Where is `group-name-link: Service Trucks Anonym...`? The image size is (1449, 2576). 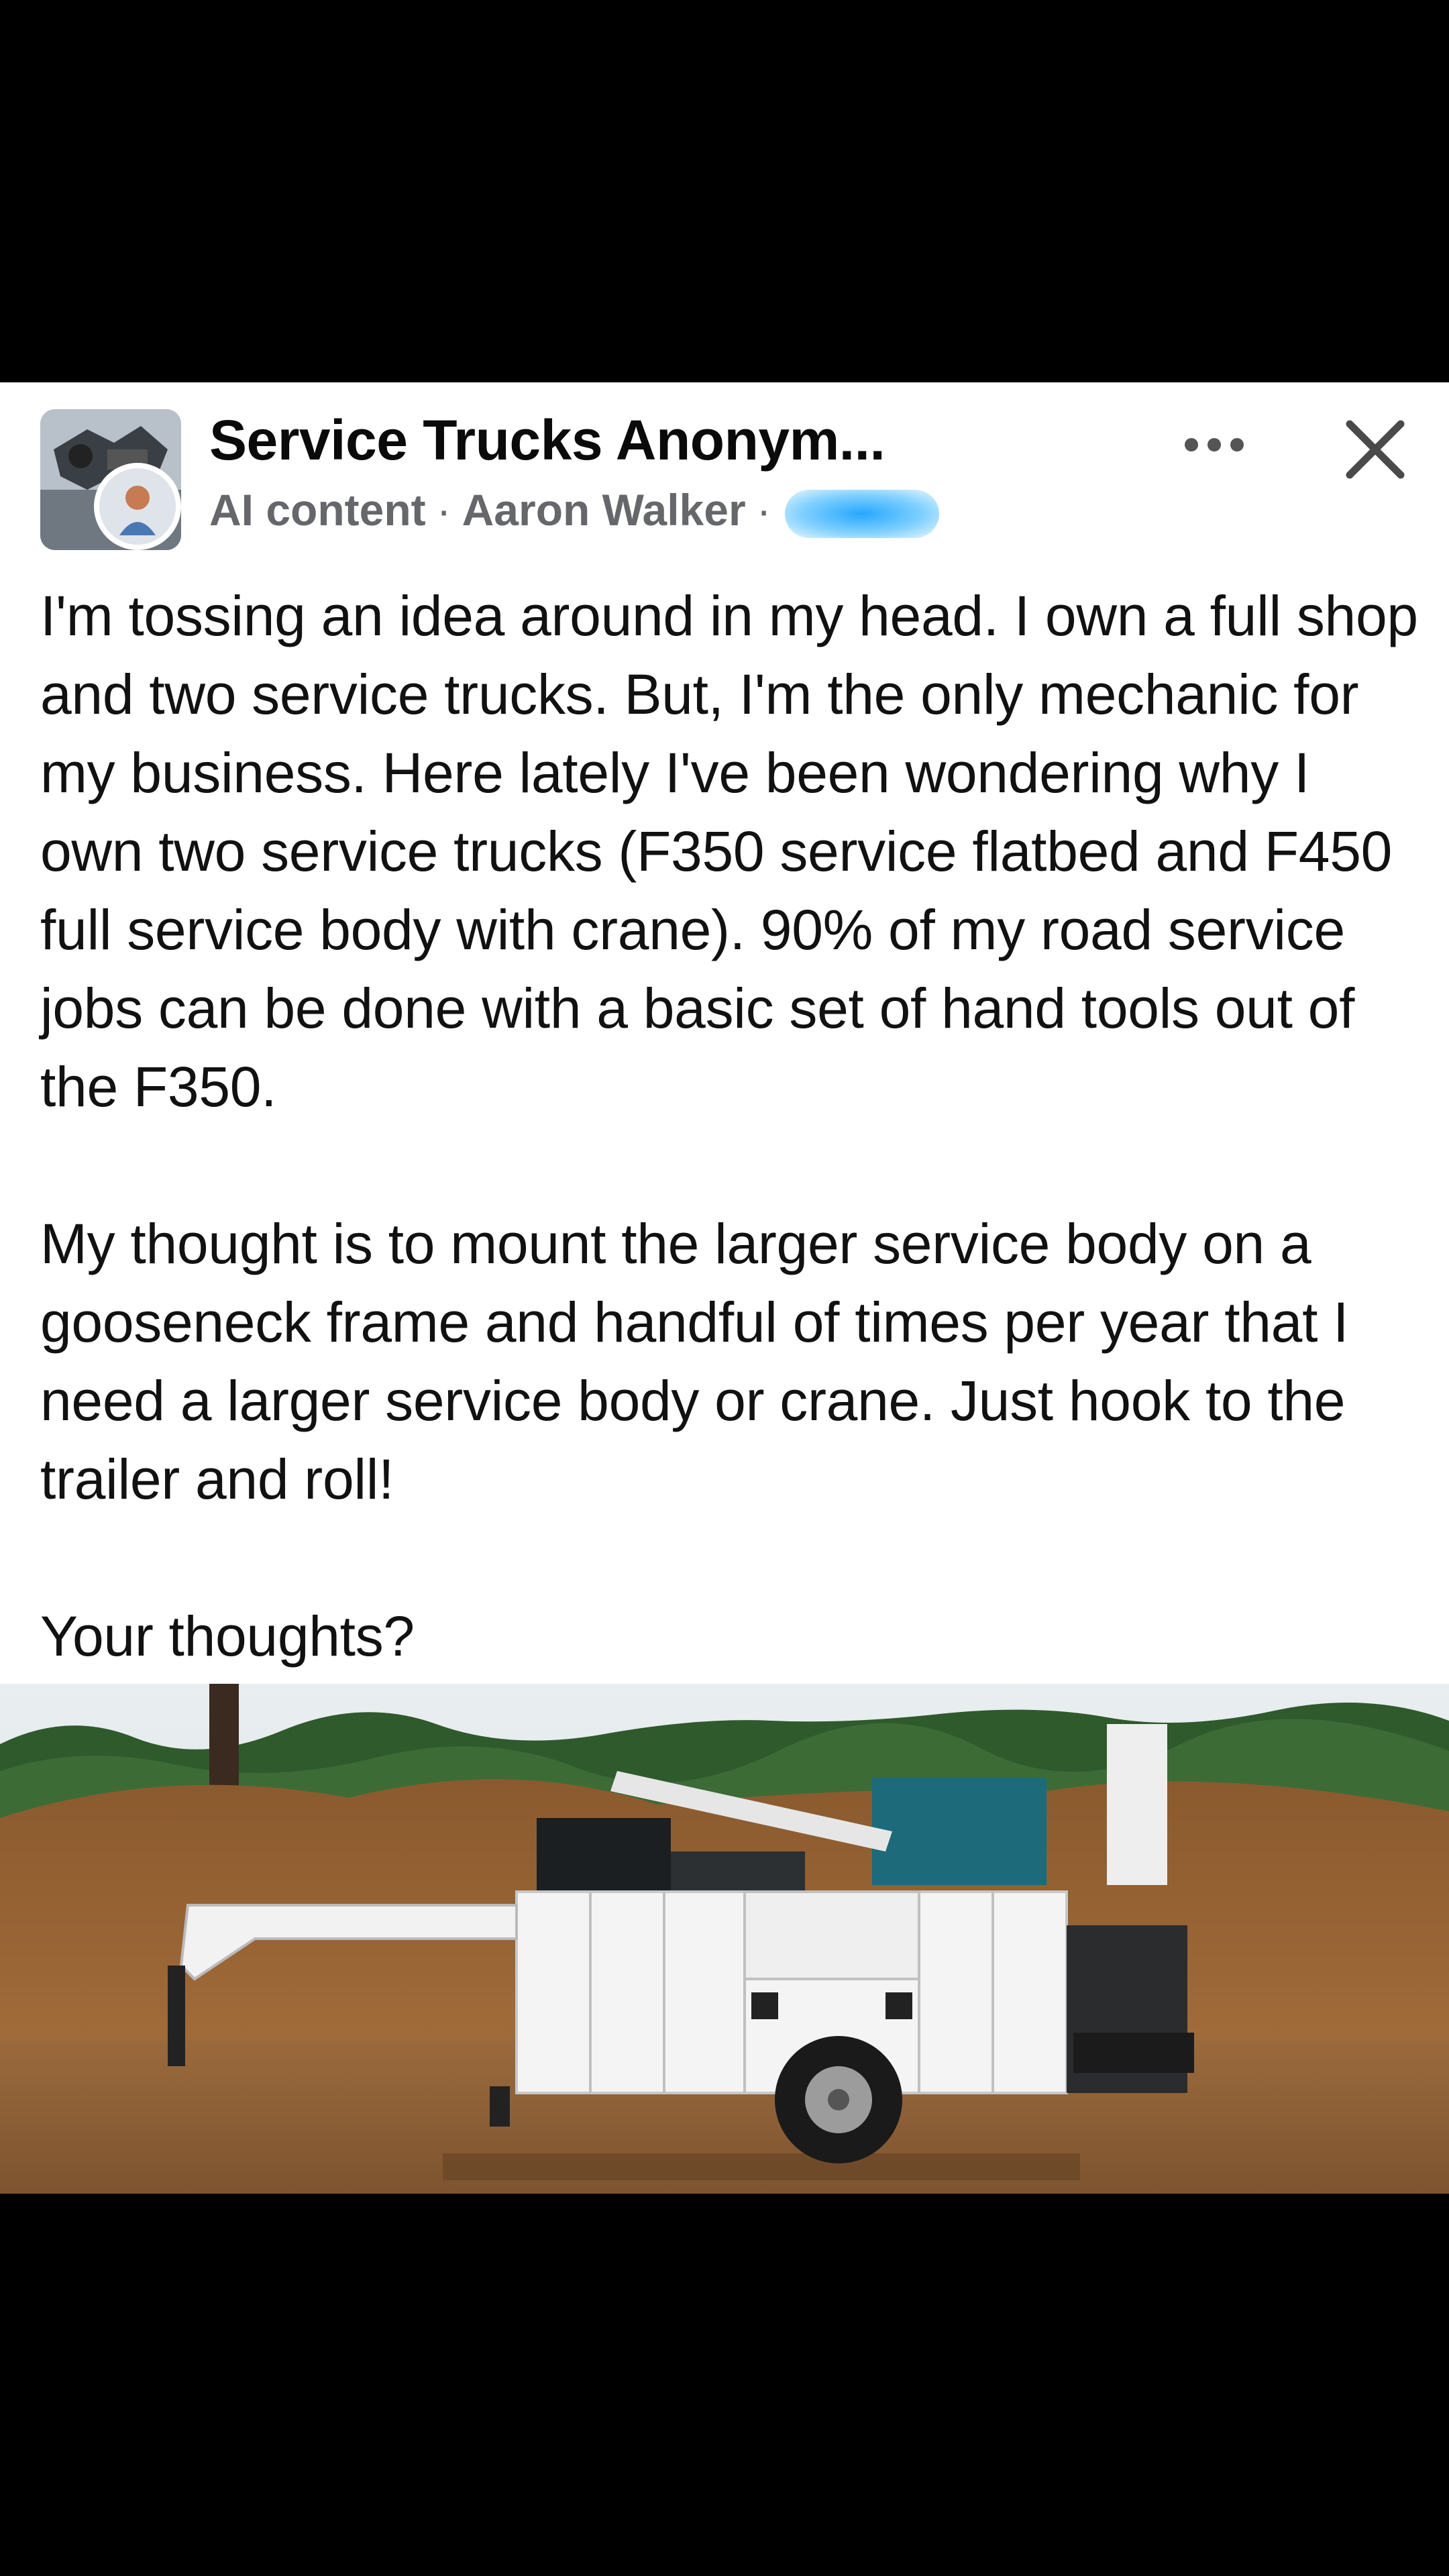
group-name-link: Service Trucks Anonym... is located at coordinates (547, 440).